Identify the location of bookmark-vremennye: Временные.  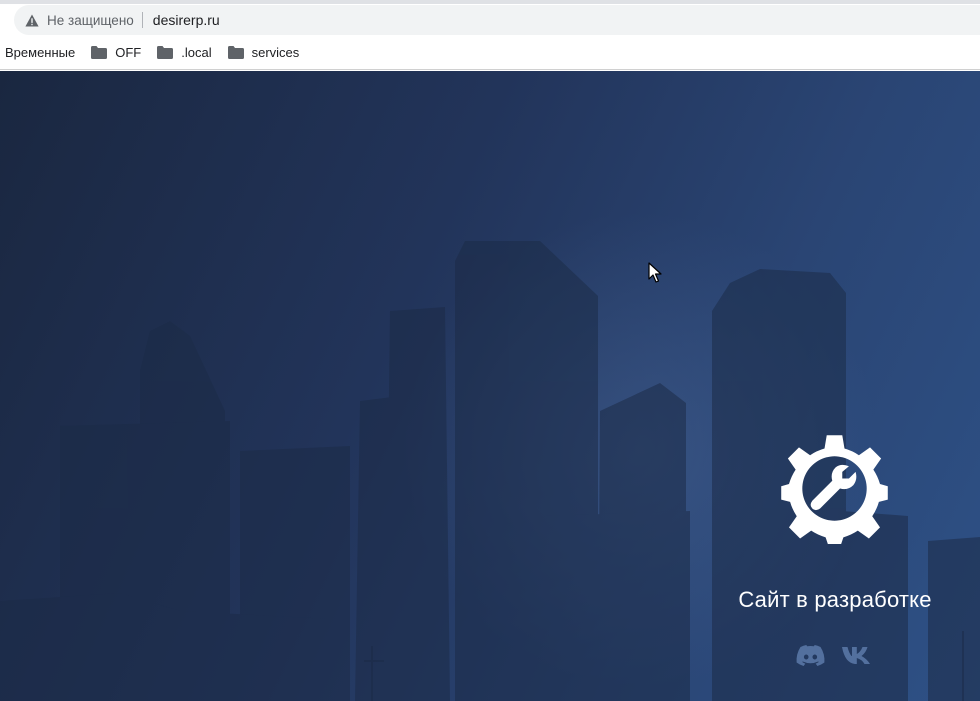
(40, 53).